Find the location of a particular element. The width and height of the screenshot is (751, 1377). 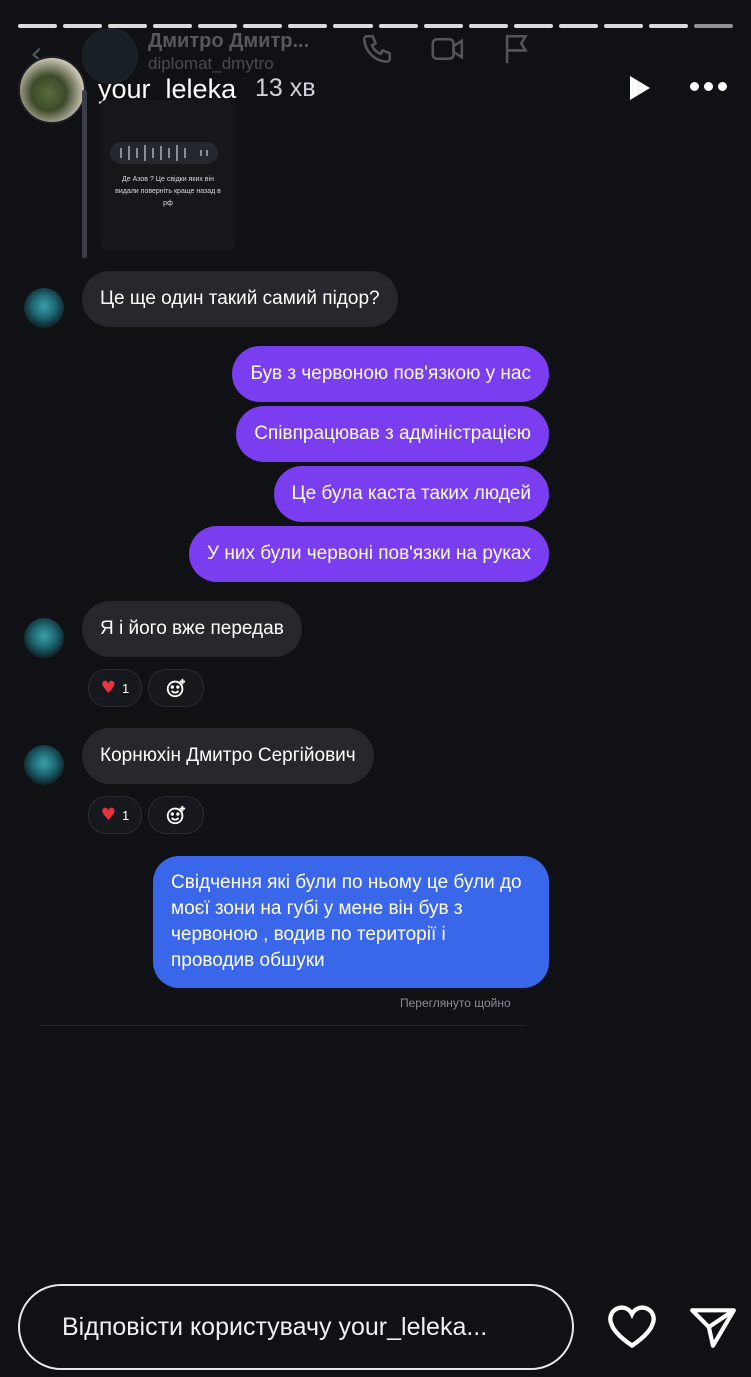

story-author-avatar is located at coordinates (52, 90).